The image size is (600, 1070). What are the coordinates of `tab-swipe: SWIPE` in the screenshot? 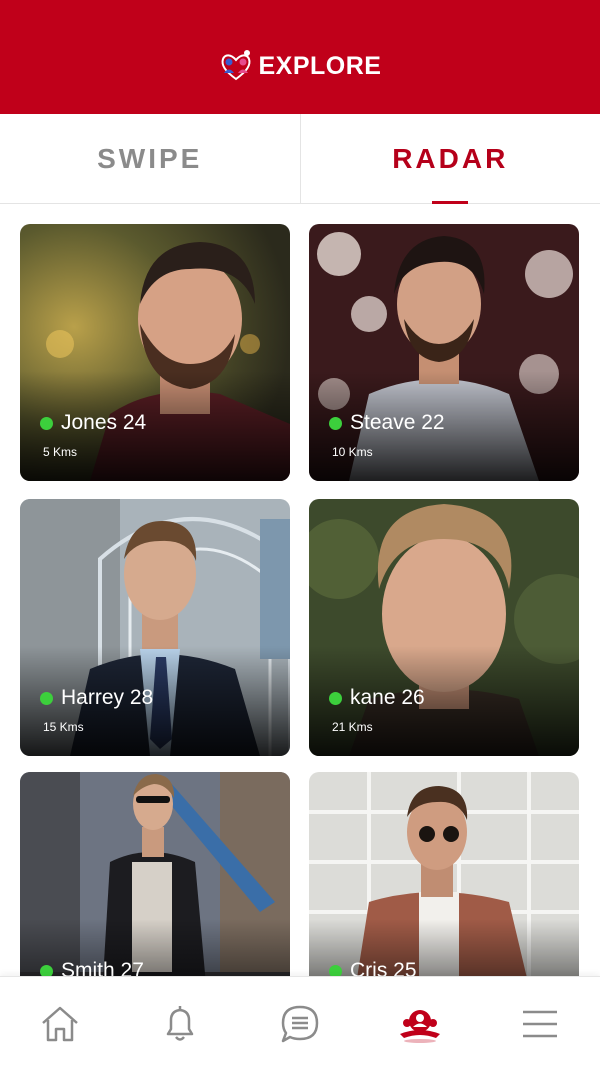 It's located at (150, 158).